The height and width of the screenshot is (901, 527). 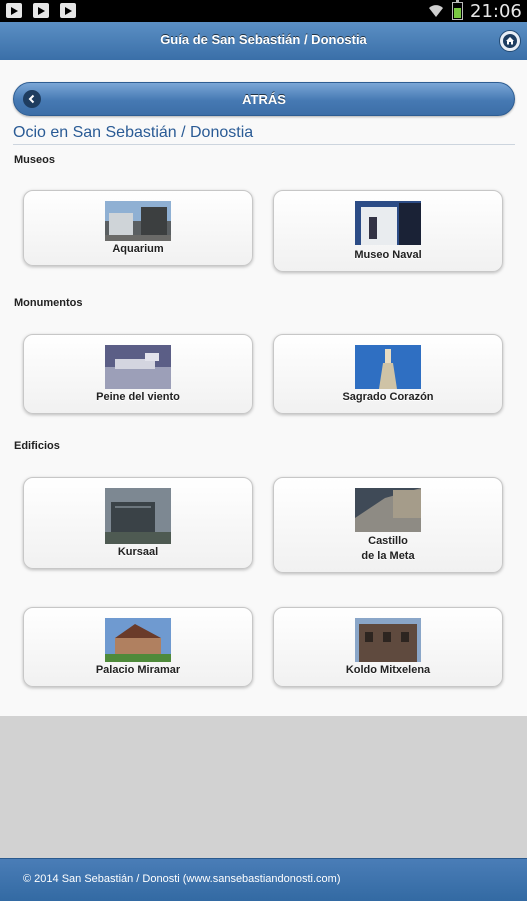 I want to click on tile-castillo-de-la-meta: Castillo de la Meta, so click(x=388, y=525).